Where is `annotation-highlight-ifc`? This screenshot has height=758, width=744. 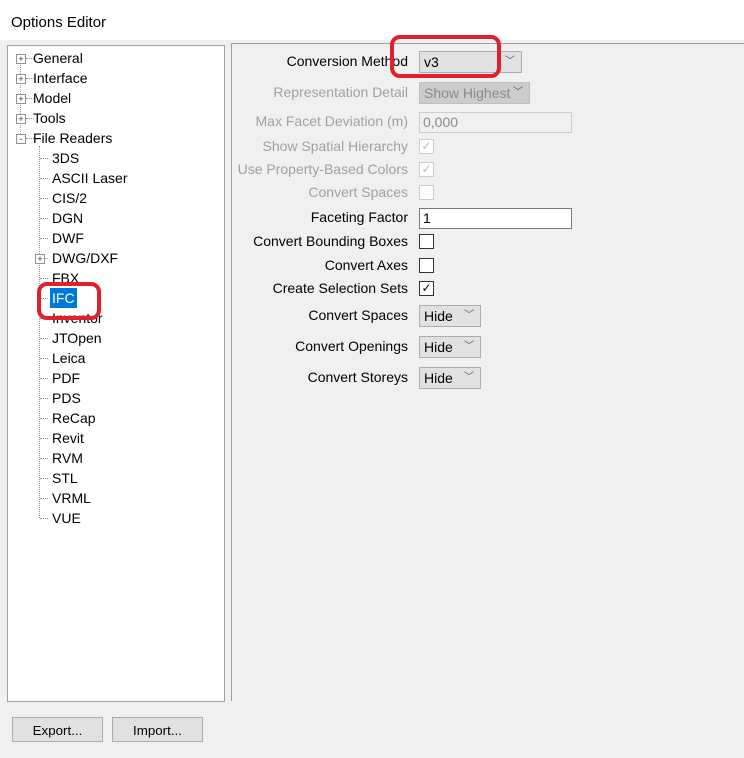 annotation-highlight-ifc is located at coordinates (69, 301).